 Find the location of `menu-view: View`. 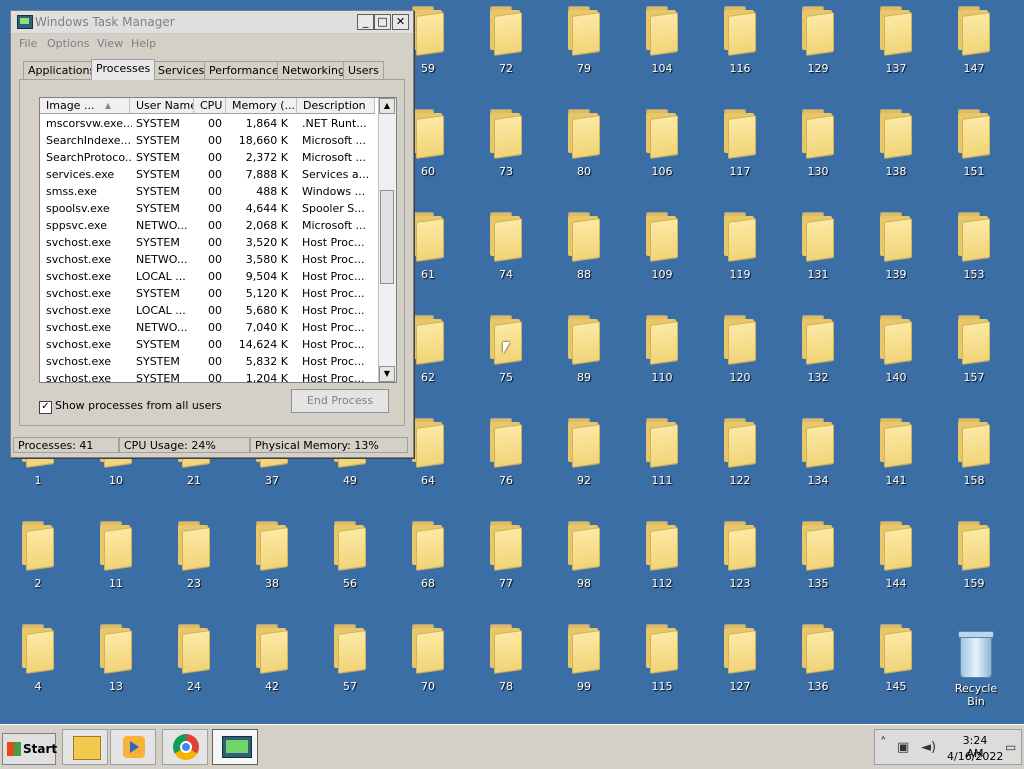

menu-view: View is located at coordinates (110, 43).